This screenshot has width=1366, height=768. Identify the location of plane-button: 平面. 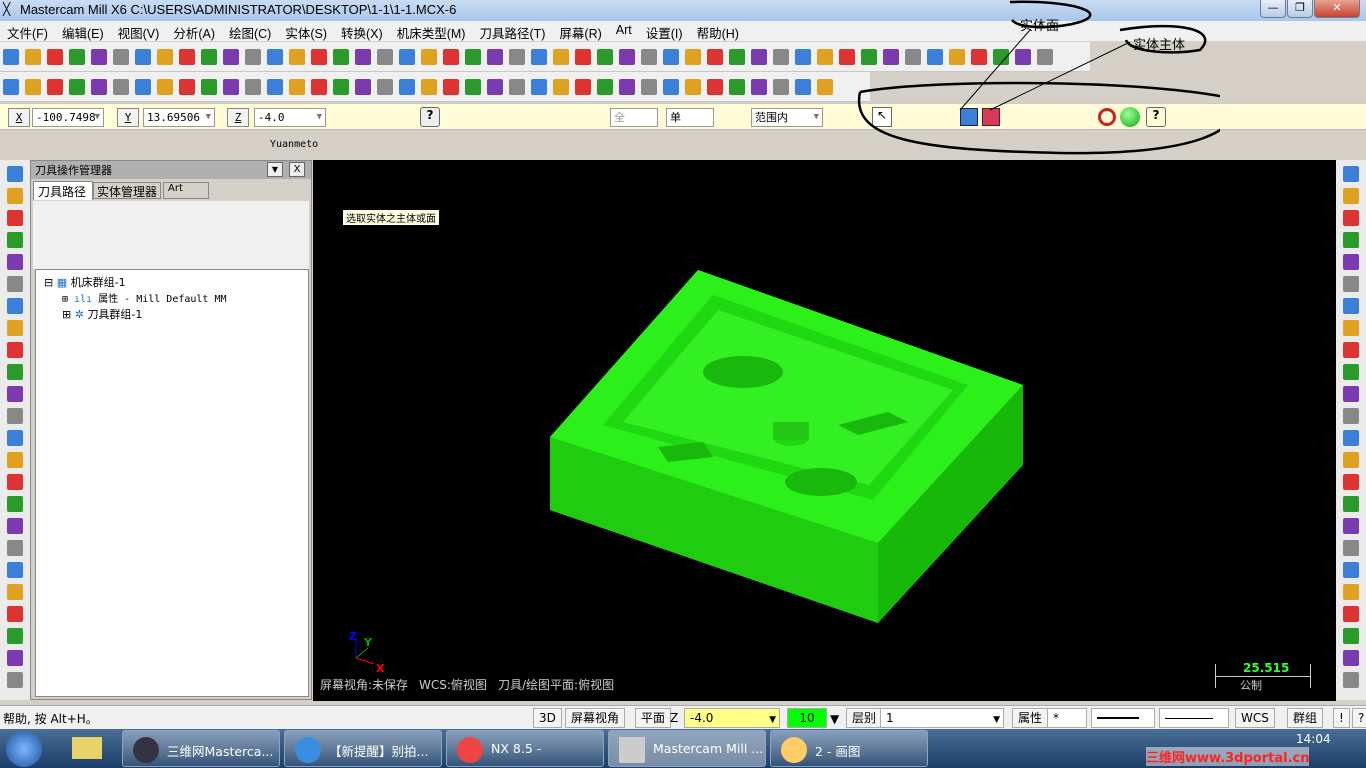
(653, 718).